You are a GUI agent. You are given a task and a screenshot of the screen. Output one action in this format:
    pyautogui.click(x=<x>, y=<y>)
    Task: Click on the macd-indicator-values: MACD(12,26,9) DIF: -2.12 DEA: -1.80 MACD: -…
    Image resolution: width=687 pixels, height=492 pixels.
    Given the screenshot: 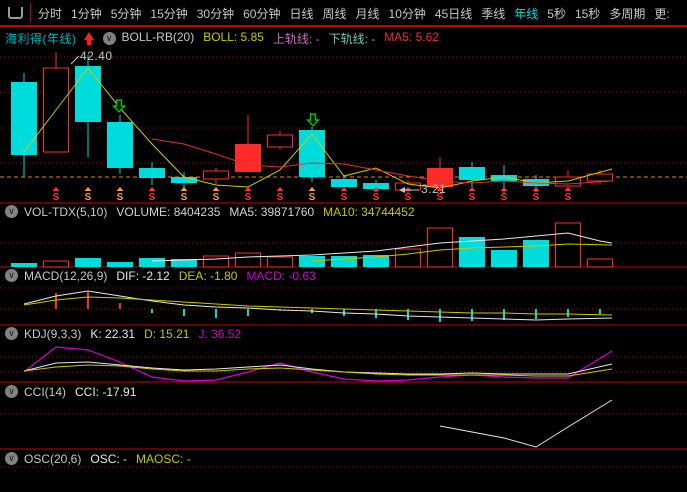 What is the action you would take?
    pyautogui.click(x=174, y=276)
    